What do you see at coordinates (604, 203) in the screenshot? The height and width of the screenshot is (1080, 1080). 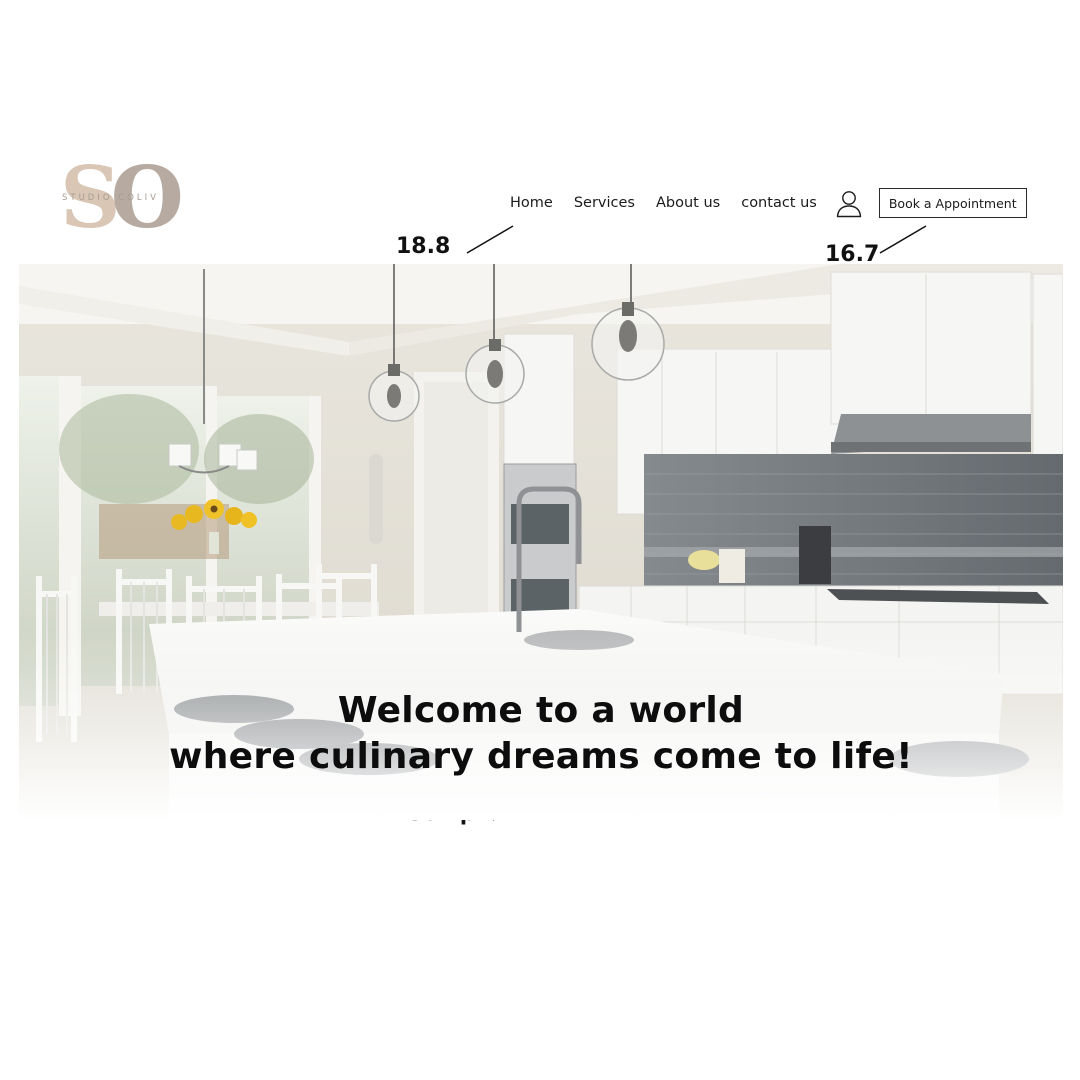 I see `nav-services-link: Services` at bounding box center [604, 203].